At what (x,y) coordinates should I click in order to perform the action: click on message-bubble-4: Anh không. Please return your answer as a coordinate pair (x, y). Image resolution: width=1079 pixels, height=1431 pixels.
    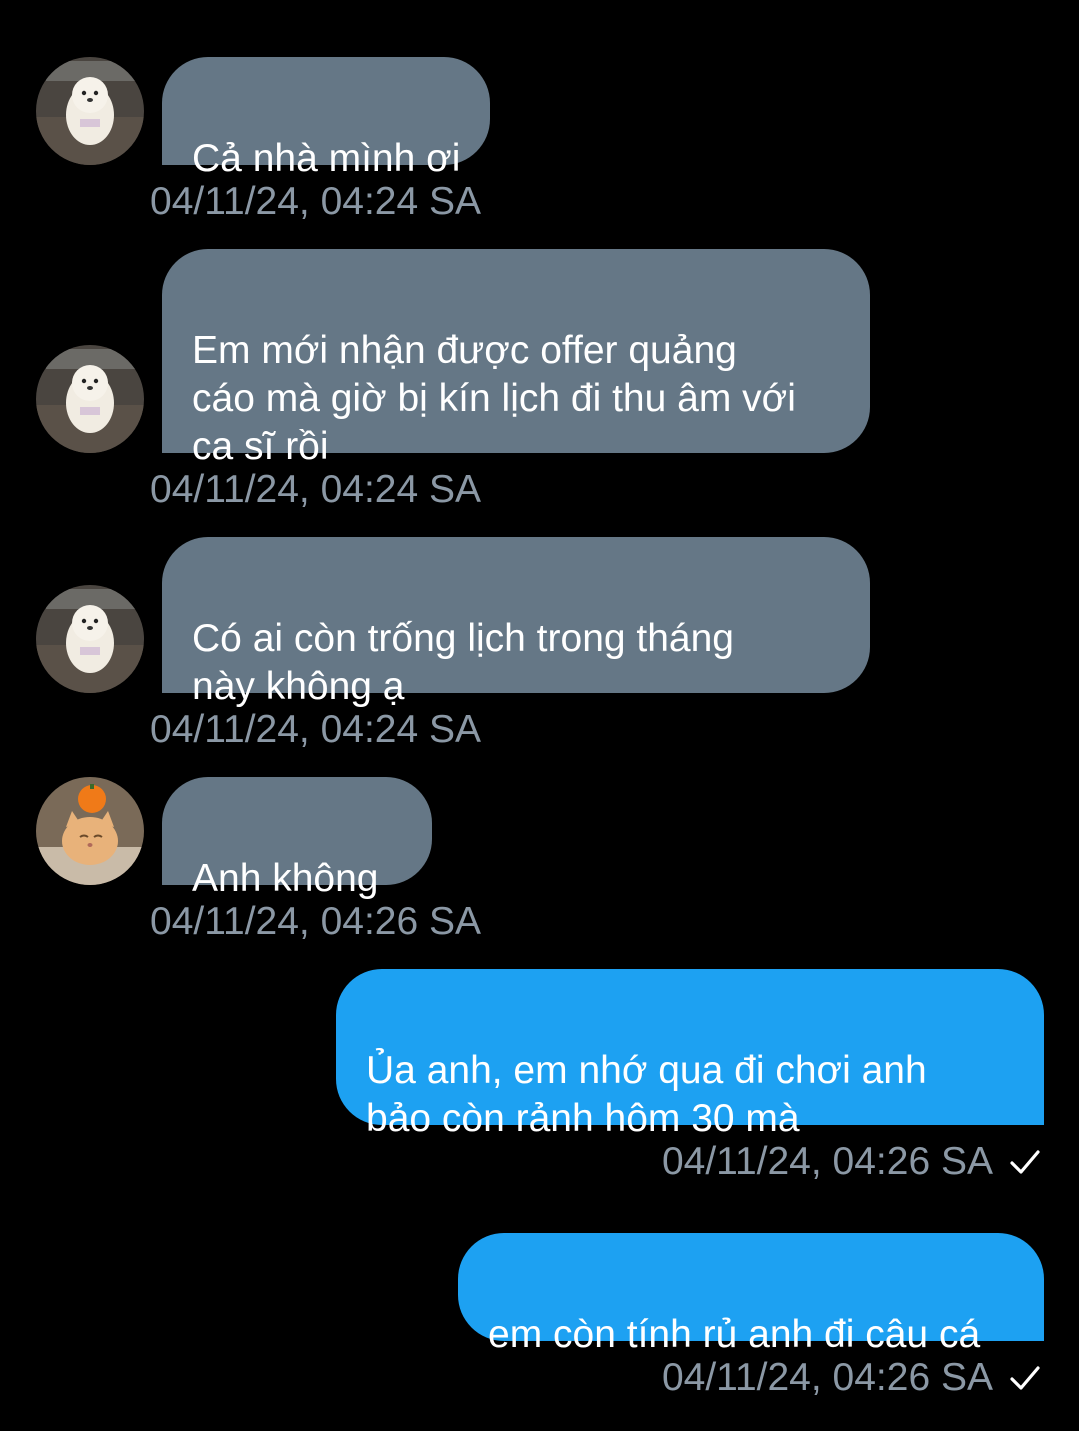
    Looking at the image, I should click on (297, 838).